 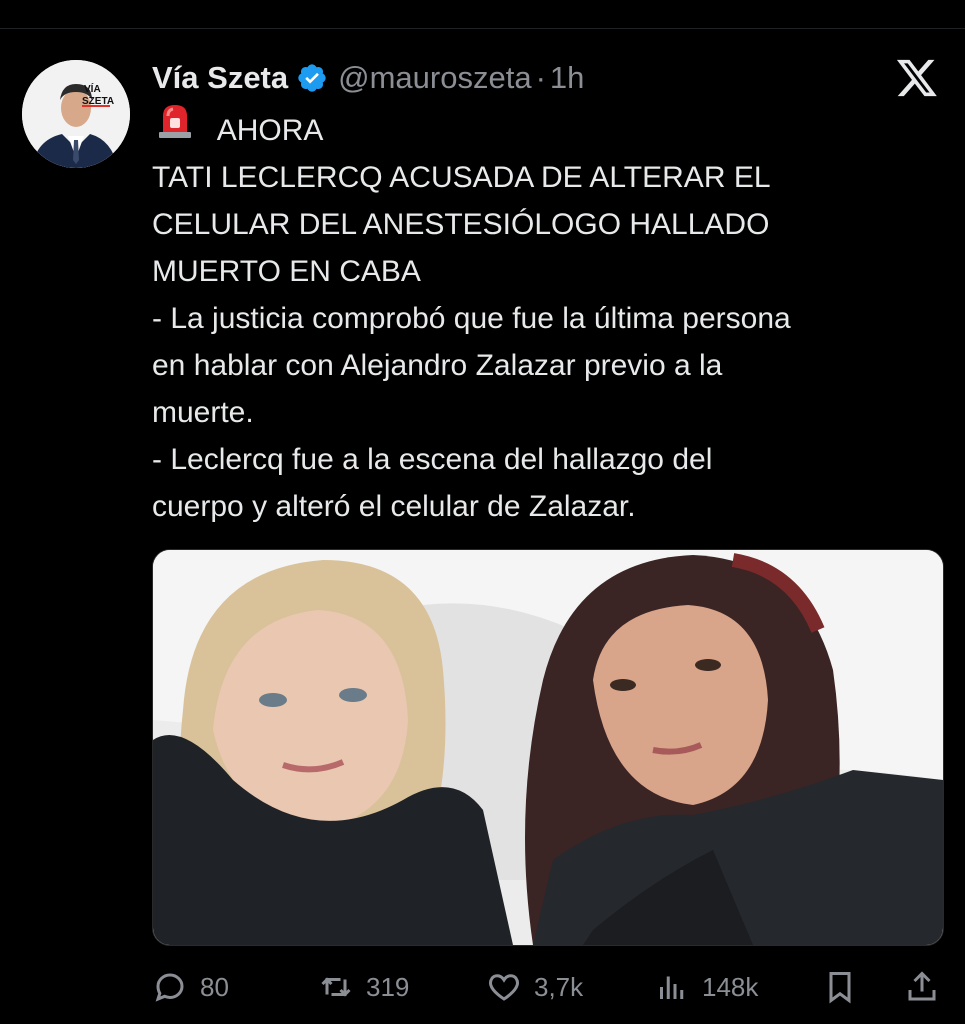 I want to click on reply-icon, so click(x=169, y=987).